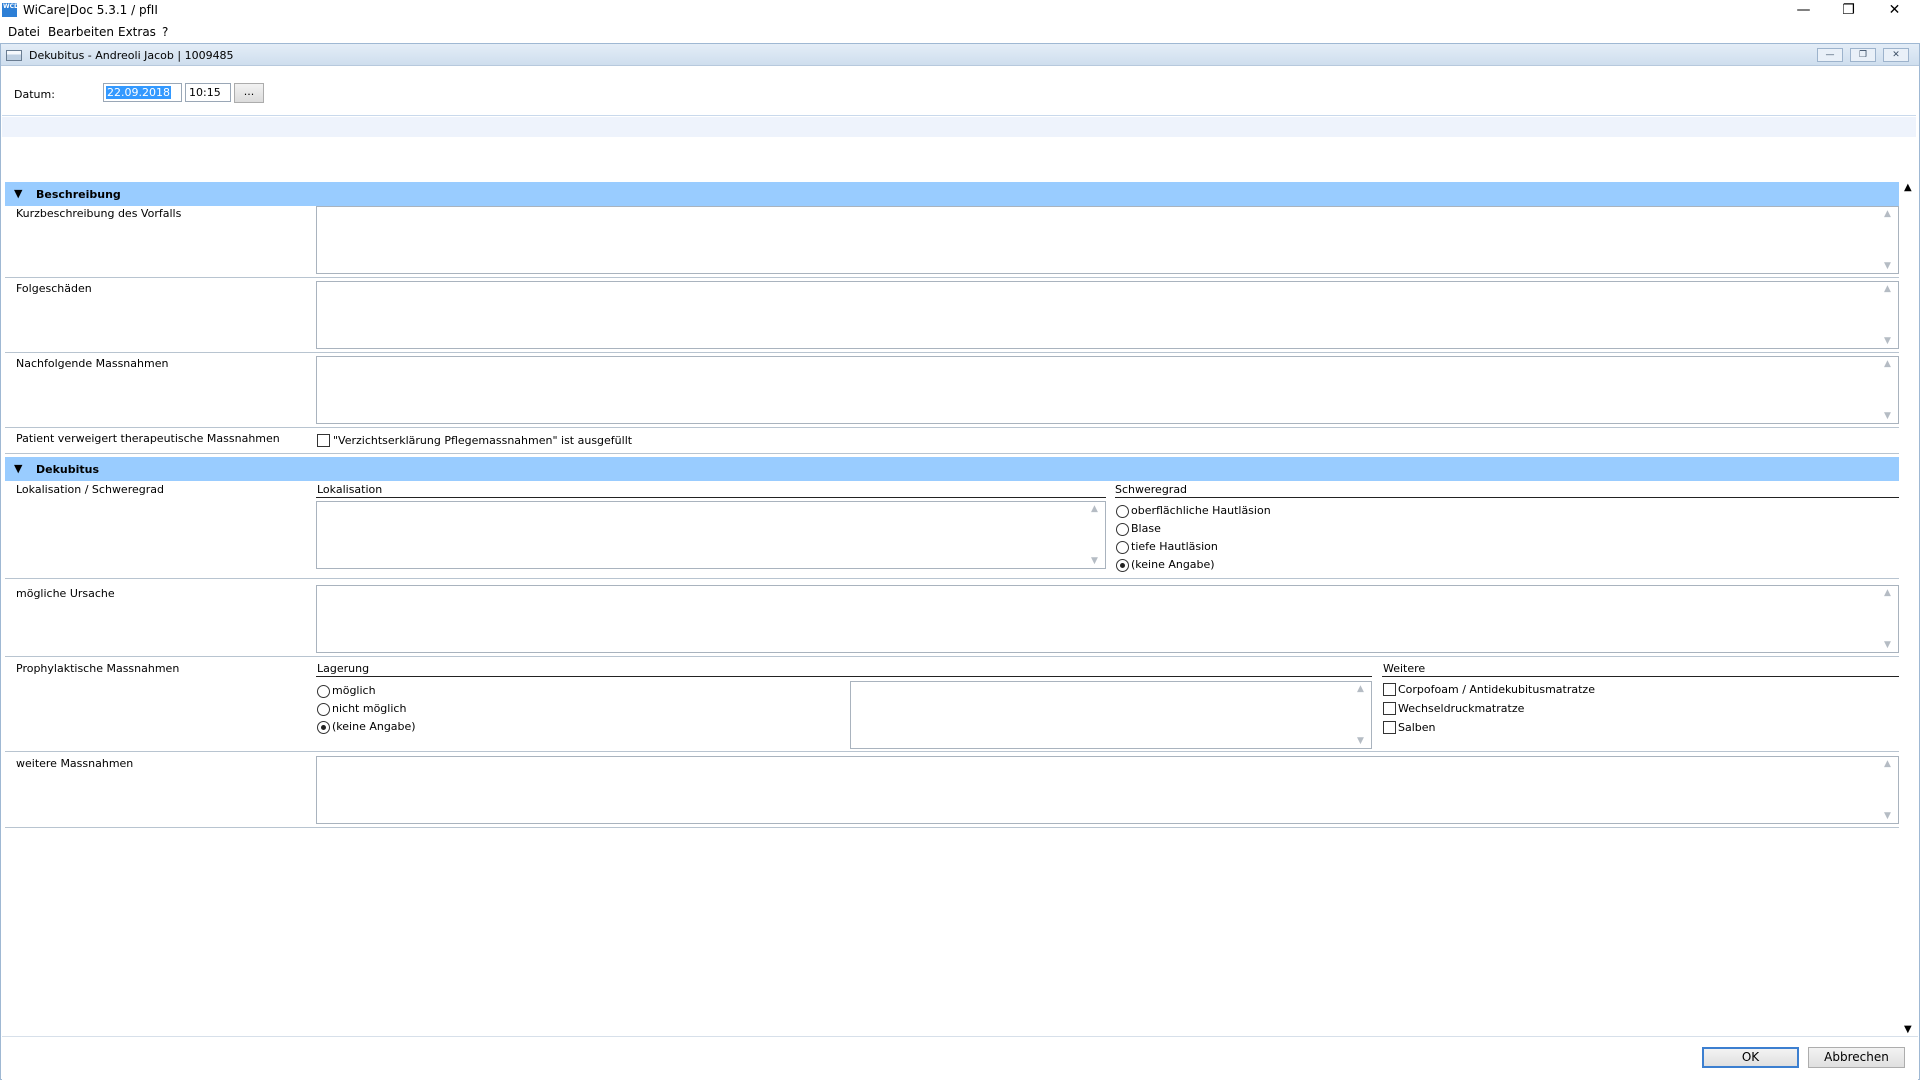 This screenshot has height=1080, width=1920. Describe the element at coordinates (1856, 1057) in the screenshot. I see `cancel-button: Abbrechen` at that location.